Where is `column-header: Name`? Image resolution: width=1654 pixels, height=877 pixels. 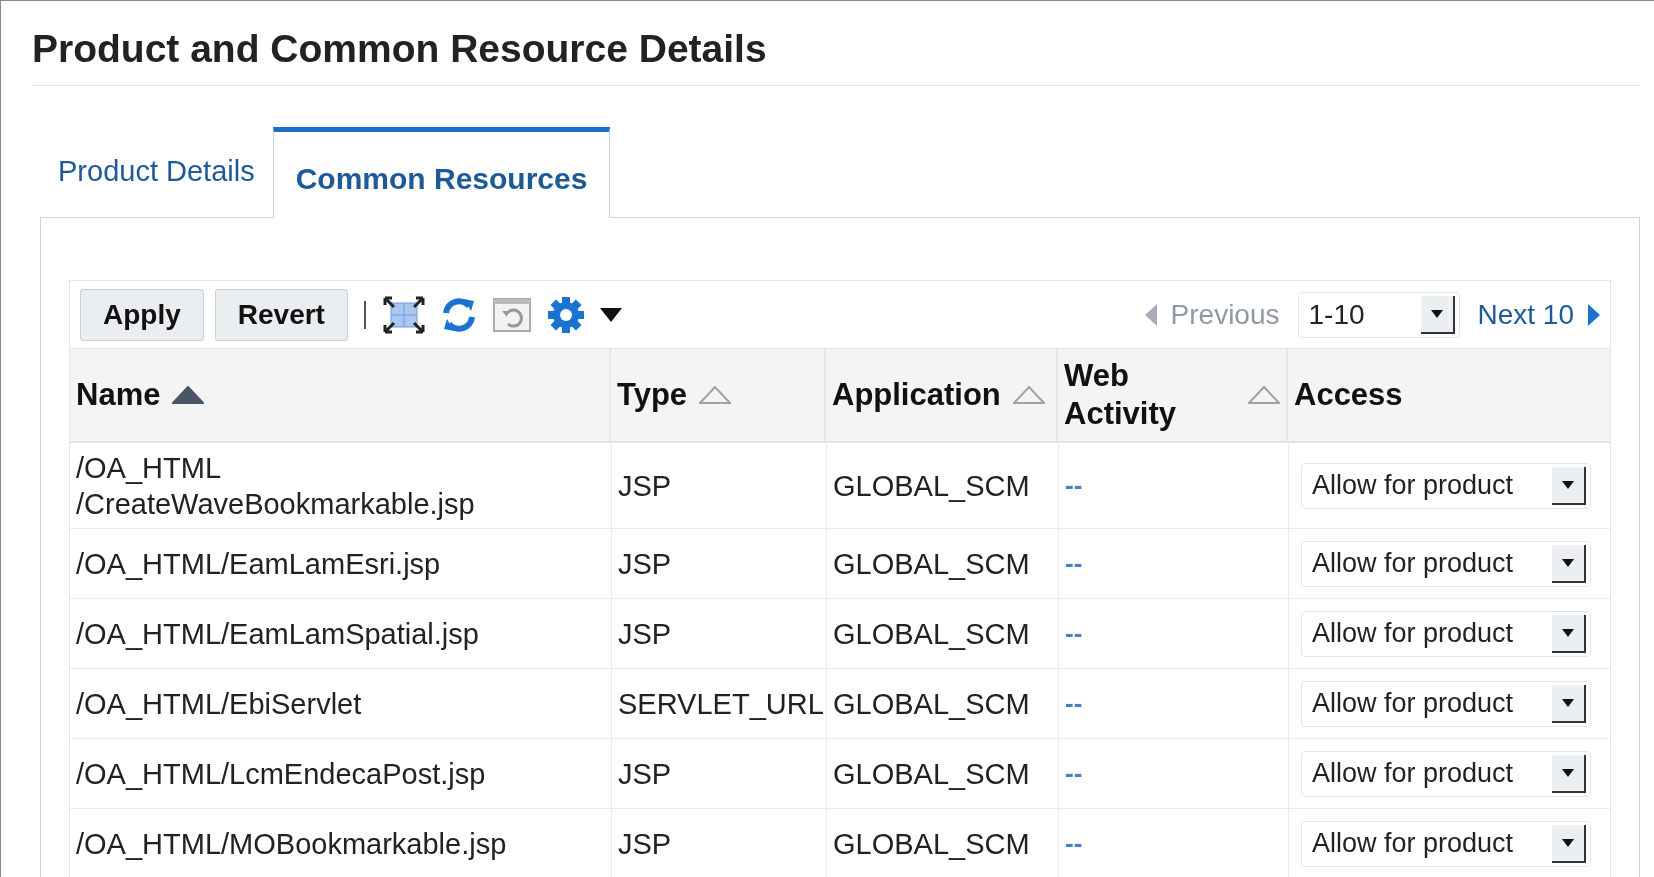 column-header: Name is located at coordinates (340, 396).